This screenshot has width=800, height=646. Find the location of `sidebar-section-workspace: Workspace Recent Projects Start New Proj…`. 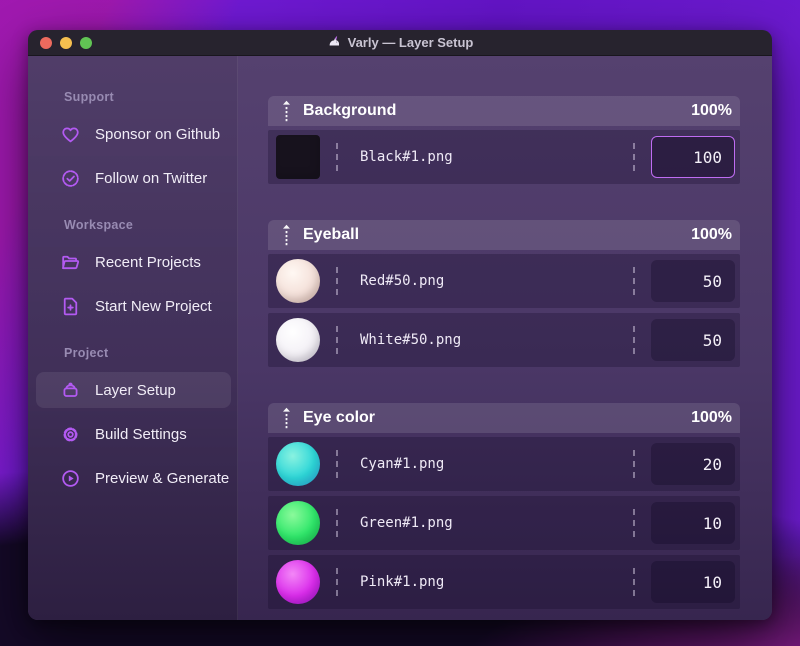

sidebar-section-workspace: Workspace Recent Projects Start New Proj… is located at coordinates (133, 271).